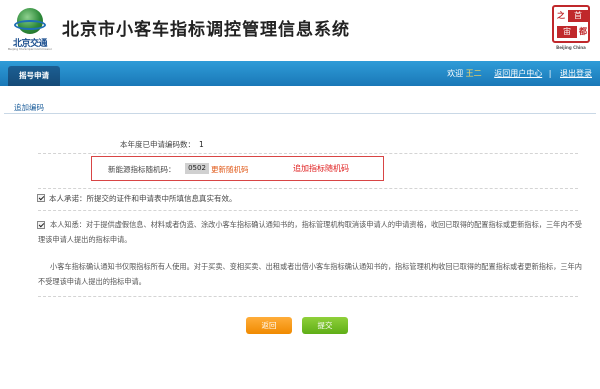 The image size is (600, 389). I want to click on seal-char: 宙, so click(567, 32).